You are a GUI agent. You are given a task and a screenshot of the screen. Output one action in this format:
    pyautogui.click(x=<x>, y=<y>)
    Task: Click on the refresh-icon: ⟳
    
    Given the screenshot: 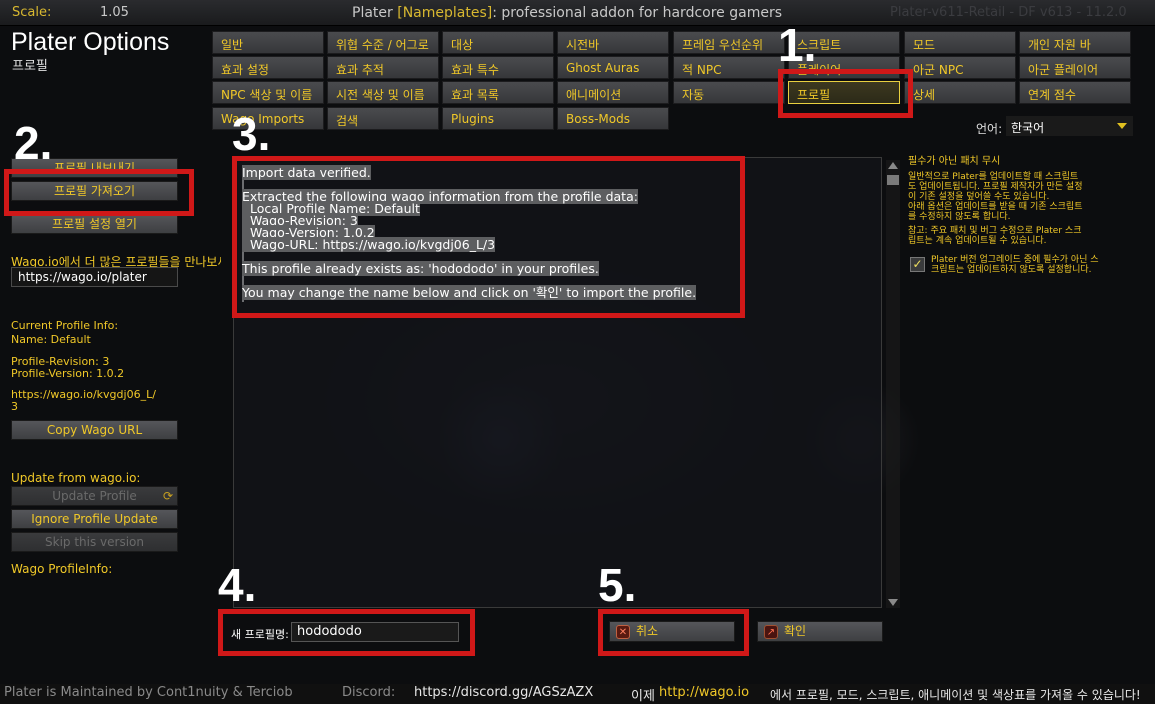 What is the action you would take?
    pyautogui.click(x=167, y=496)
    